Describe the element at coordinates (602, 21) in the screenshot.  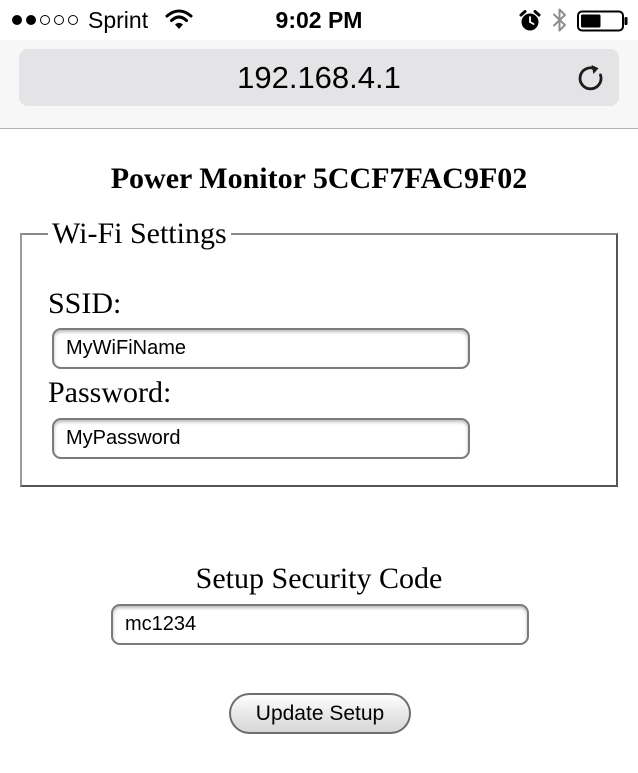
I see `battery-icon` at that location.